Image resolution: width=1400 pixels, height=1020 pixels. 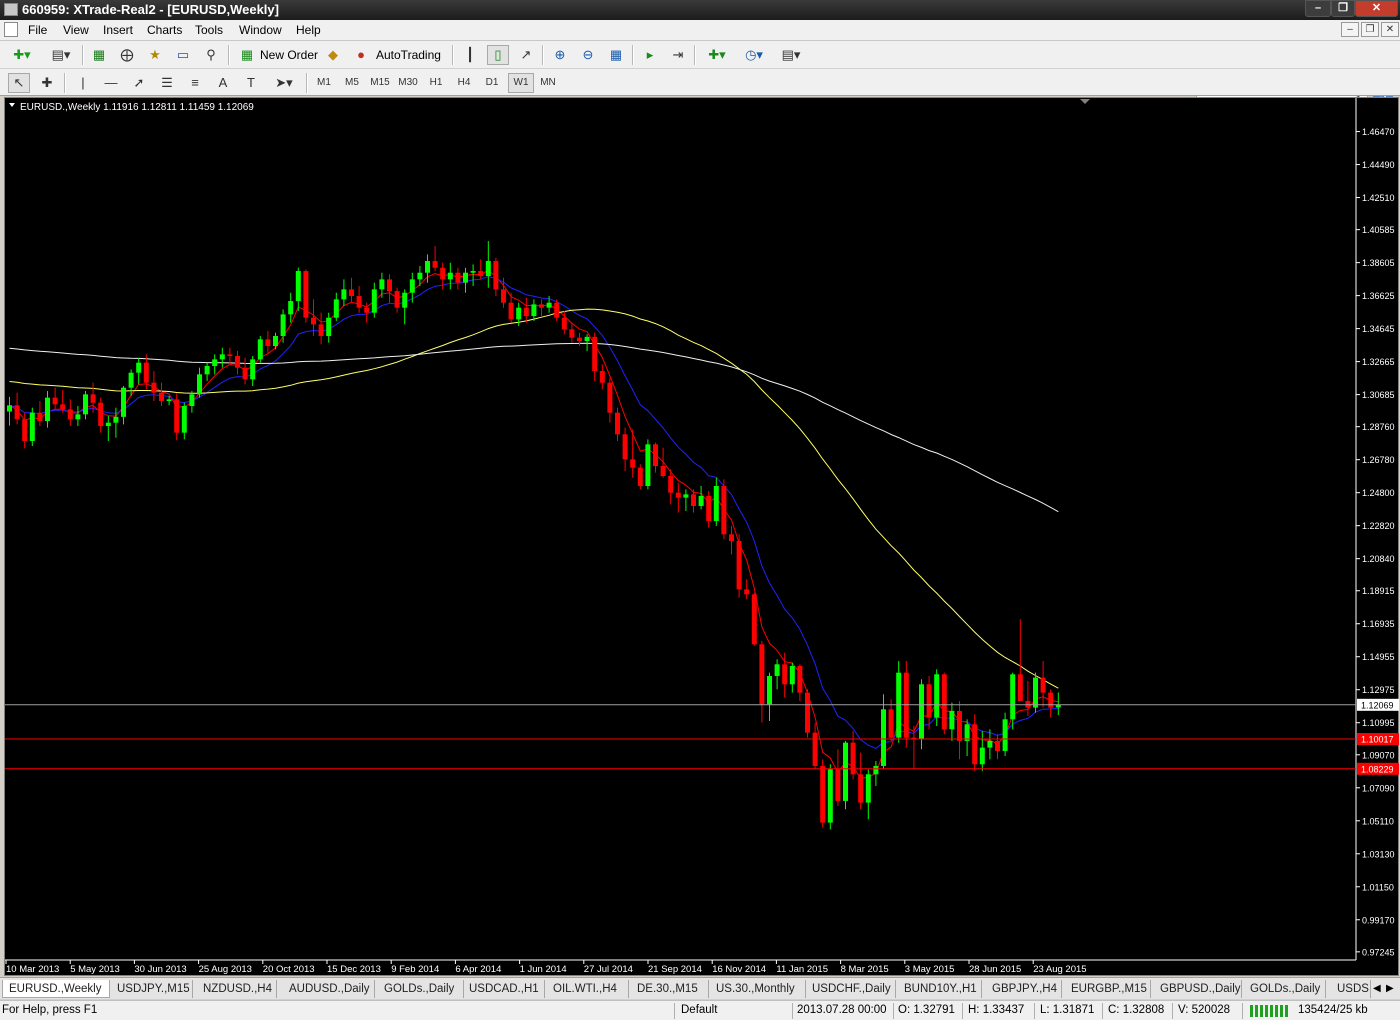 I want to click on vertical-line-icon: |, so click(x=83, y=83).